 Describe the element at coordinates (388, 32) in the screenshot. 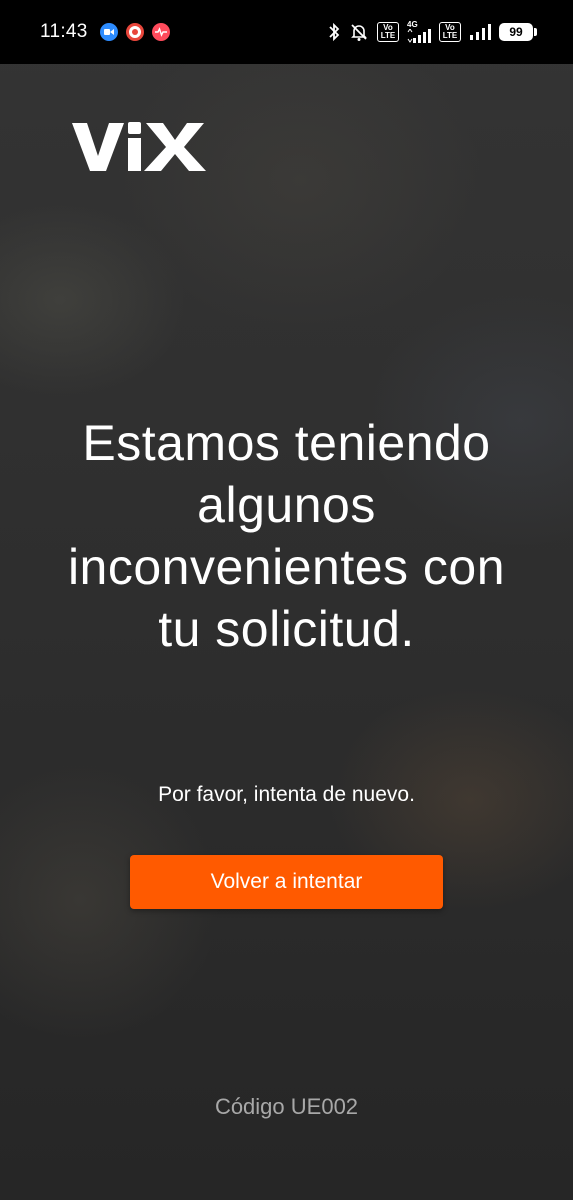

I see `volte-icon: Vo LTE` at that location.